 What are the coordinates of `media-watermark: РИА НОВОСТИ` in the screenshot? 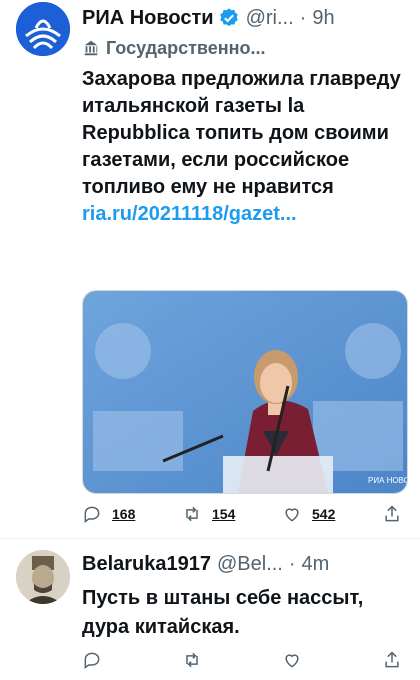 It's located at (387, 480).